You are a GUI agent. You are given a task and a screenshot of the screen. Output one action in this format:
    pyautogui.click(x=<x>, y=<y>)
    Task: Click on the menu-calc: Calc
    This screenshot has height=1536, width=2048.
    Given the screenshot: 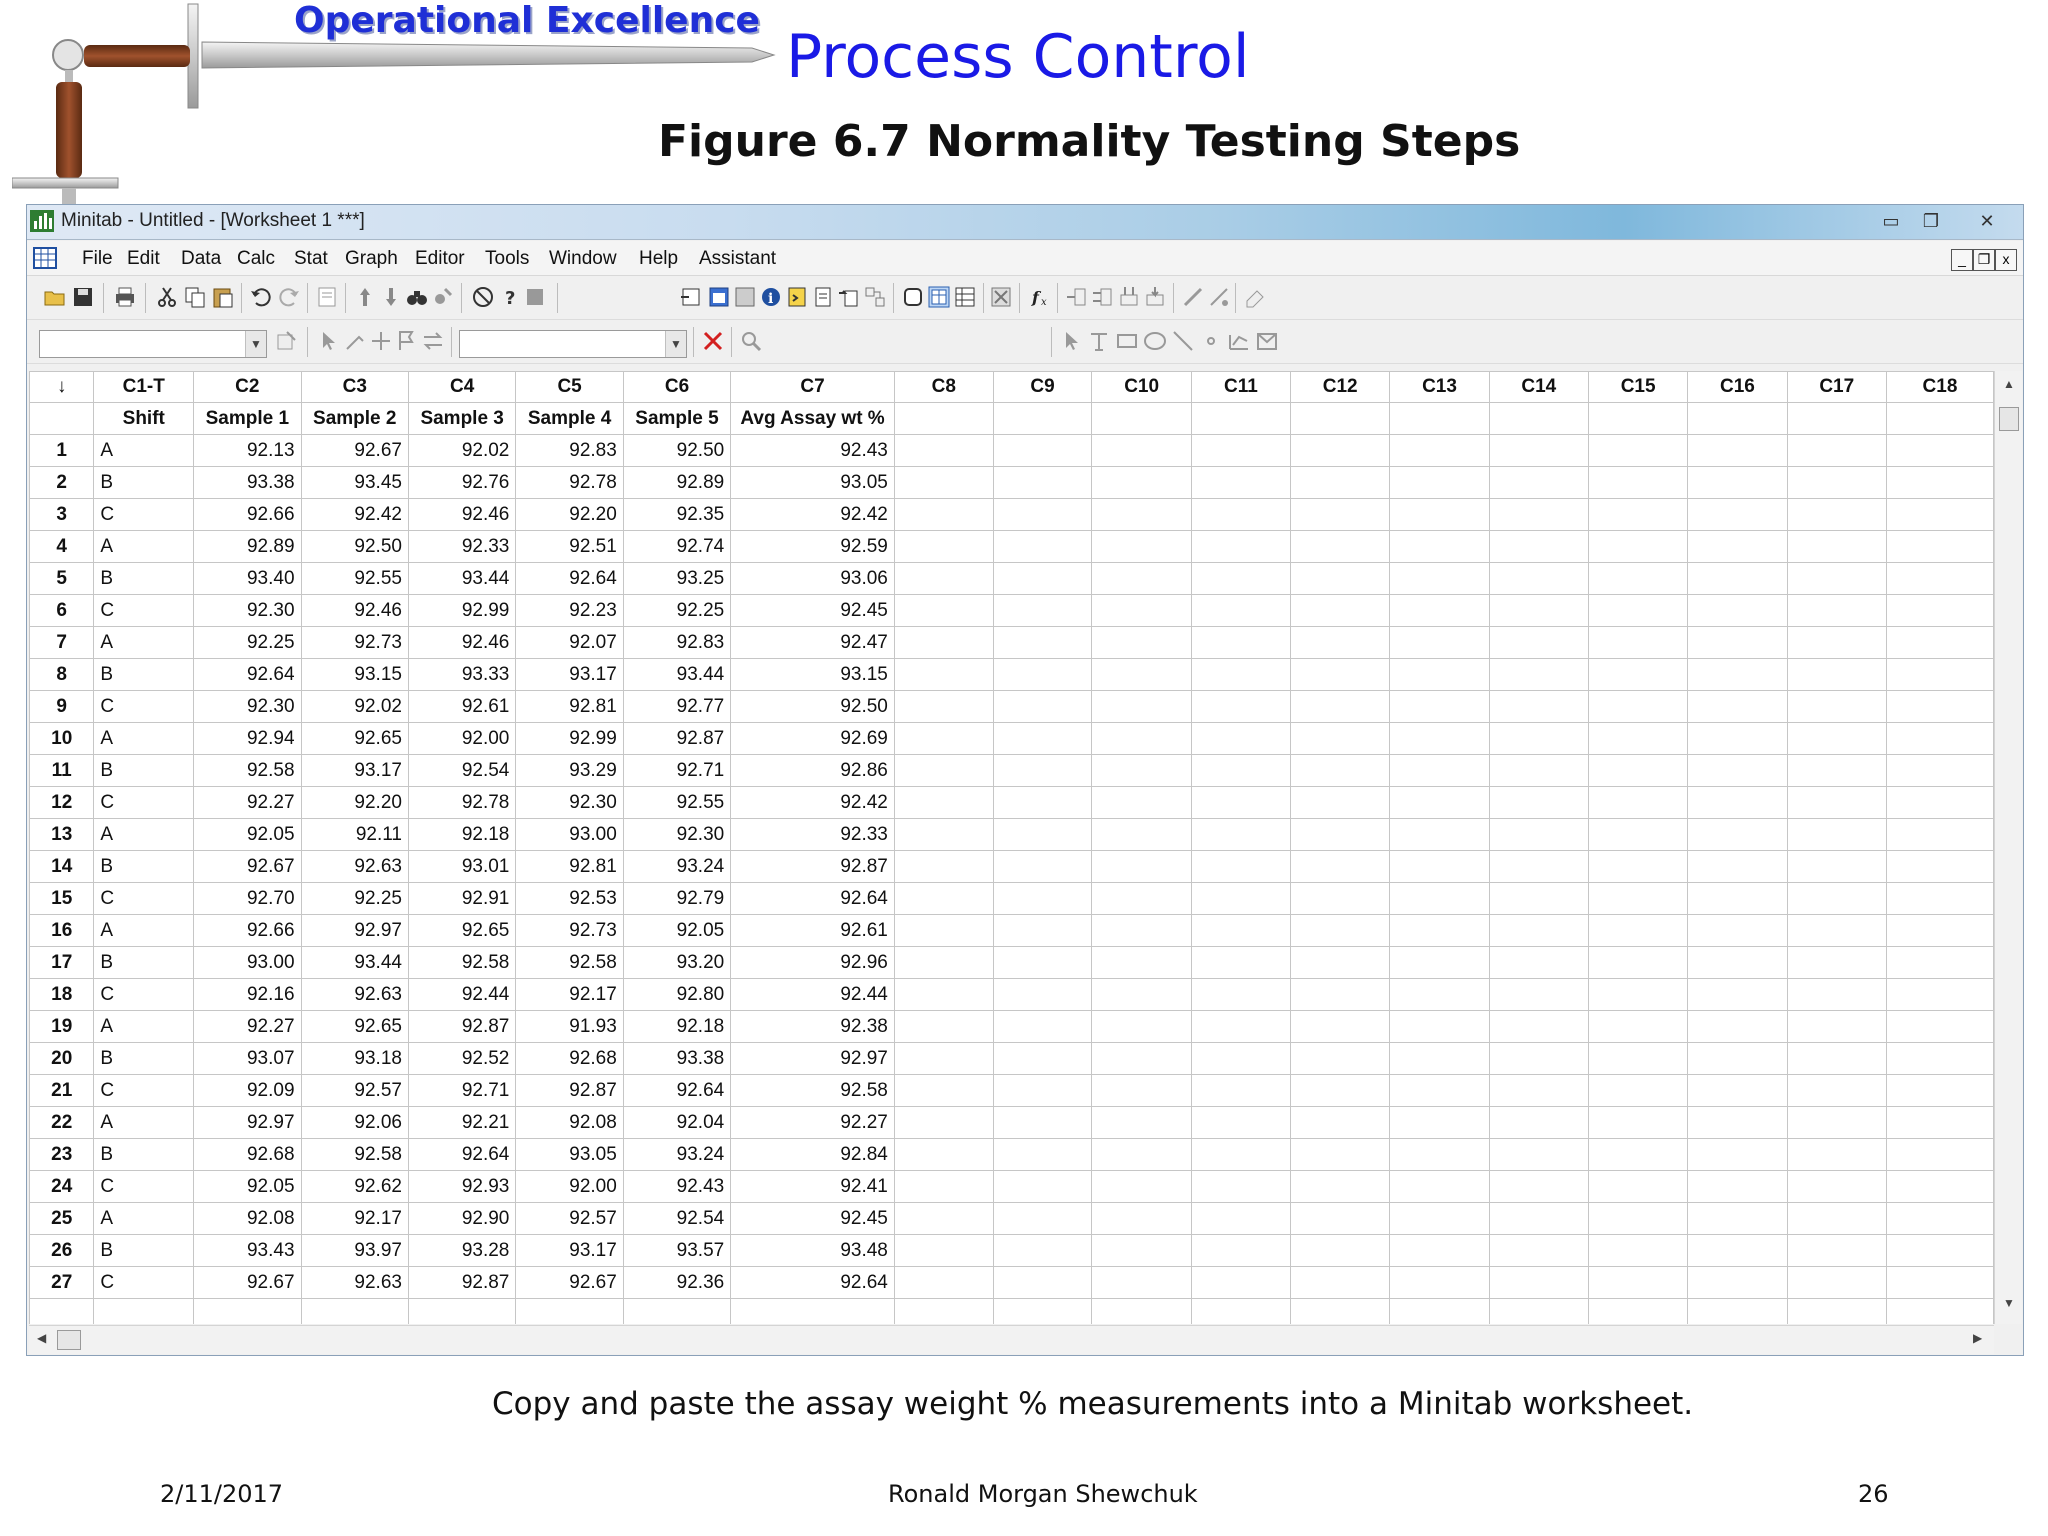 What is the action you would take?
    pyautogui.click(x=256, y=259)
    